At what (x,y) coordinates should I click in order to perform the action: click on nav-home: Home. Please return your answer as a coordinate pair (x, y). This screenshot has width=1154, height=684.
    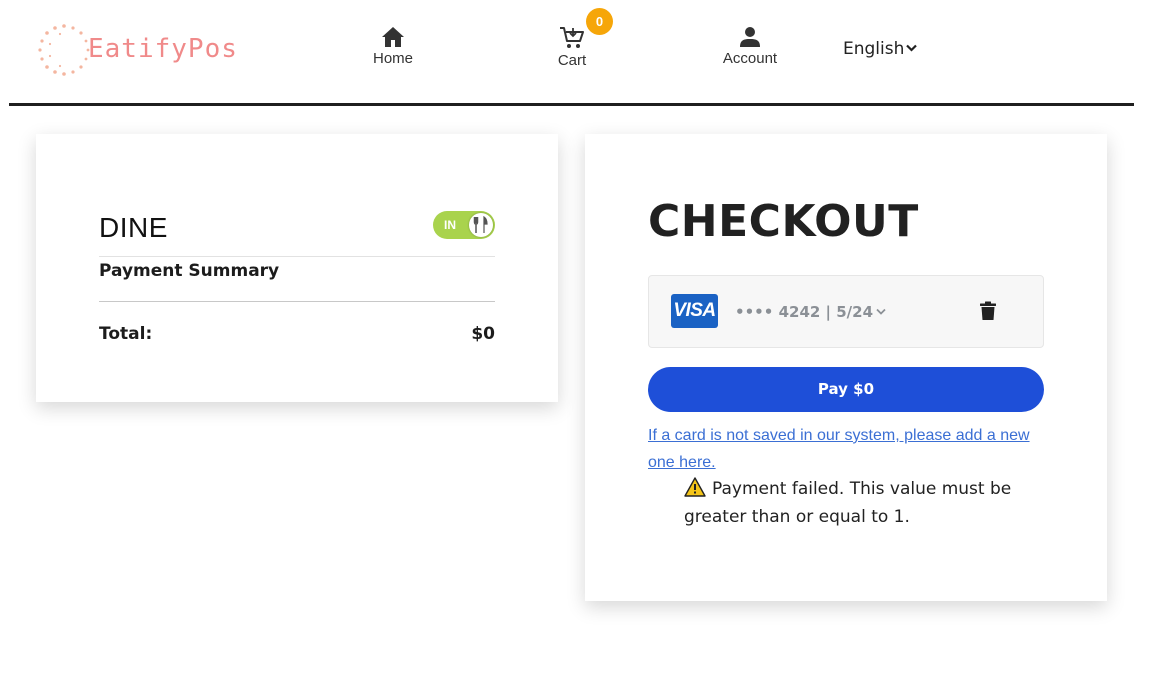
    Looking at the image, I should click on (393, 46).